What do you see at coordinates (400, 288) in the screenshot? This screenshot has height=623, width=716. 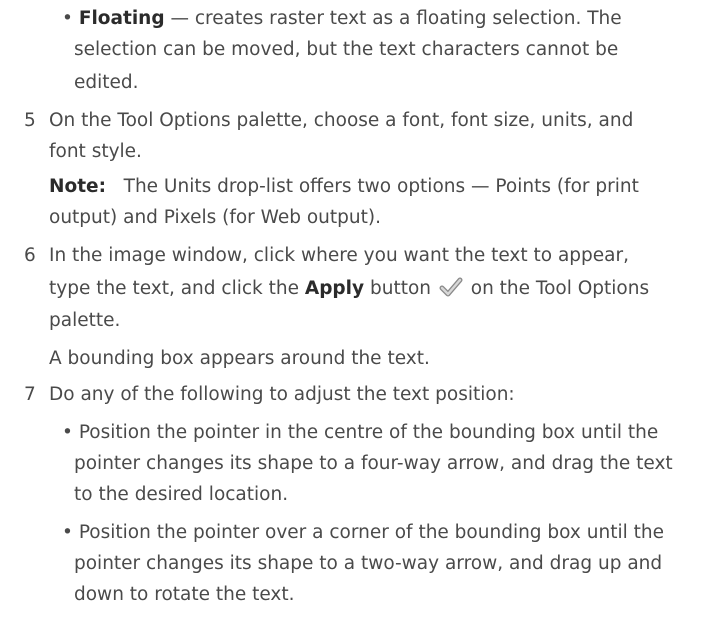 I see `step-6-button-word: button` at bounding box center [400, 288].